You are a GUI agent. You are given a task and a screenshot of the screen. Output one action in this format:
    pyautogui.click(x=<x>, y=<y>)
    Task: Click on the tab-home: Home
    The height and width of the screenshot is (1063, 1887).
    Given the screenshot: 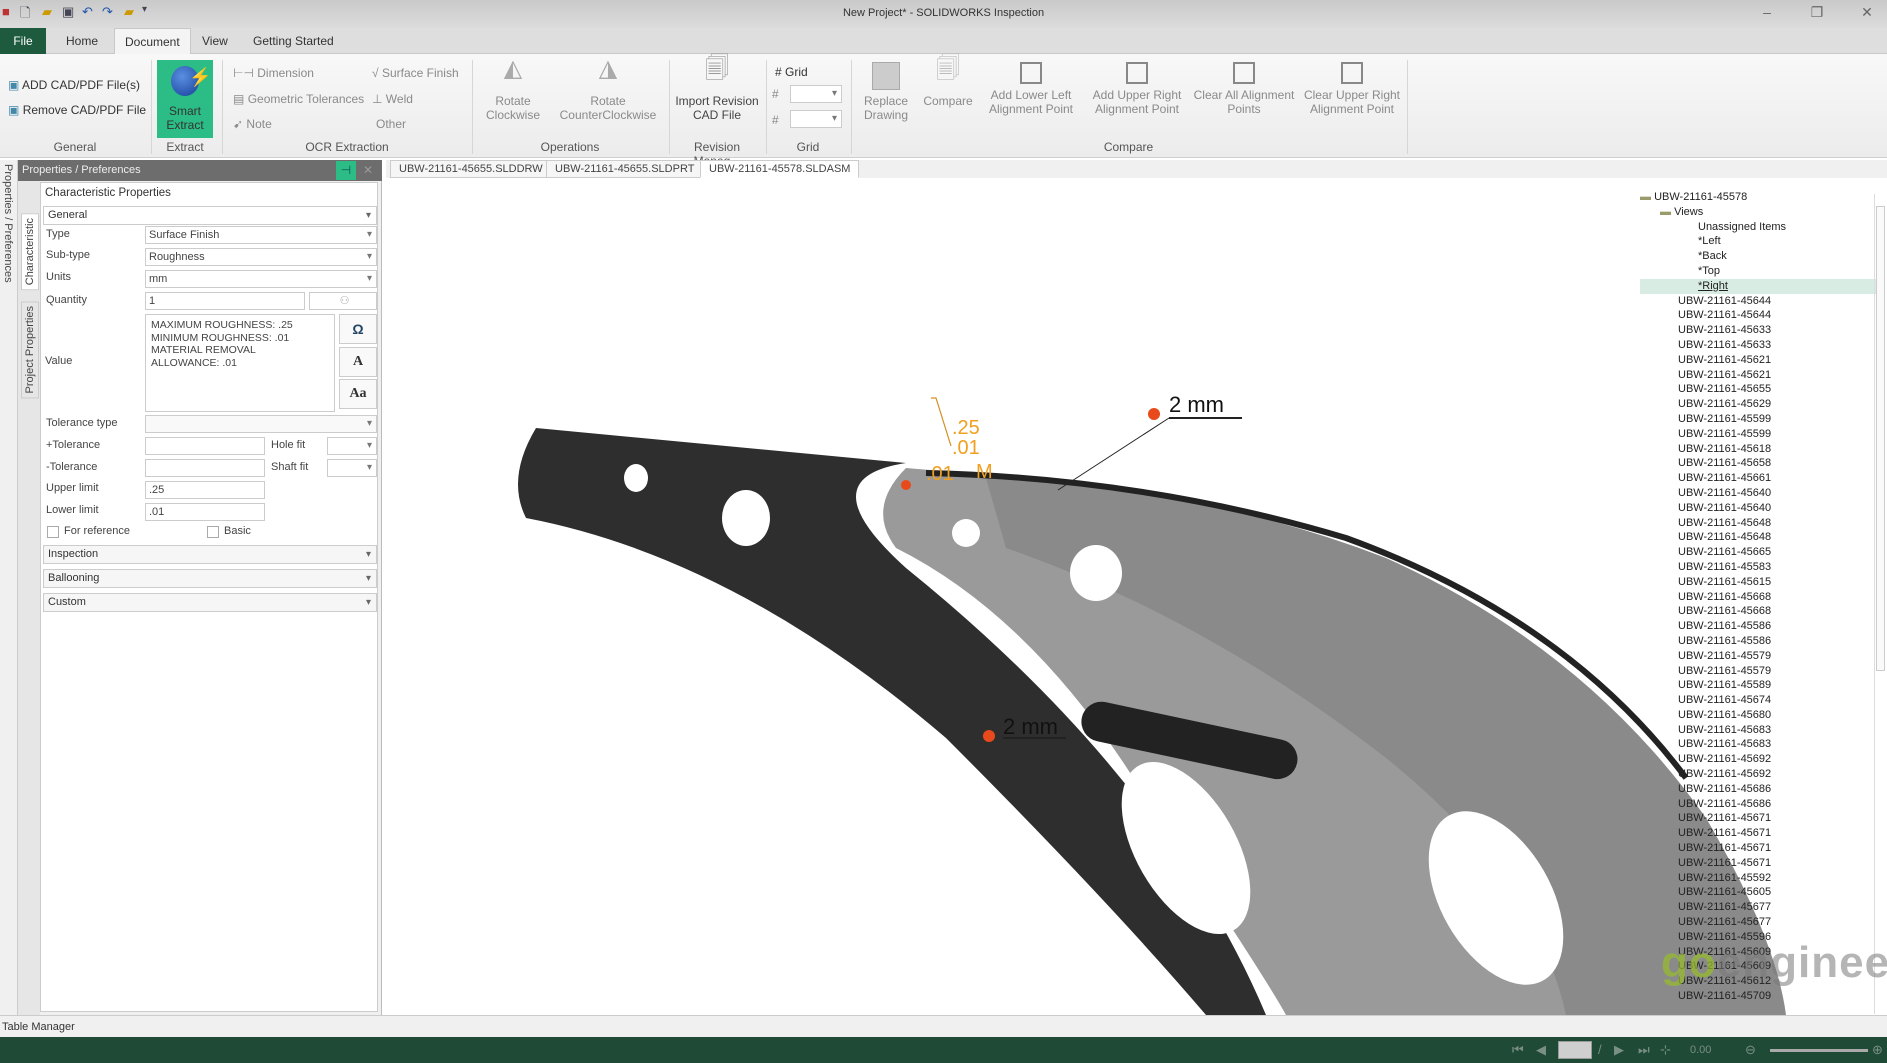 What is the action you would take?
    pyautogui.click(x=82, y=41)
    